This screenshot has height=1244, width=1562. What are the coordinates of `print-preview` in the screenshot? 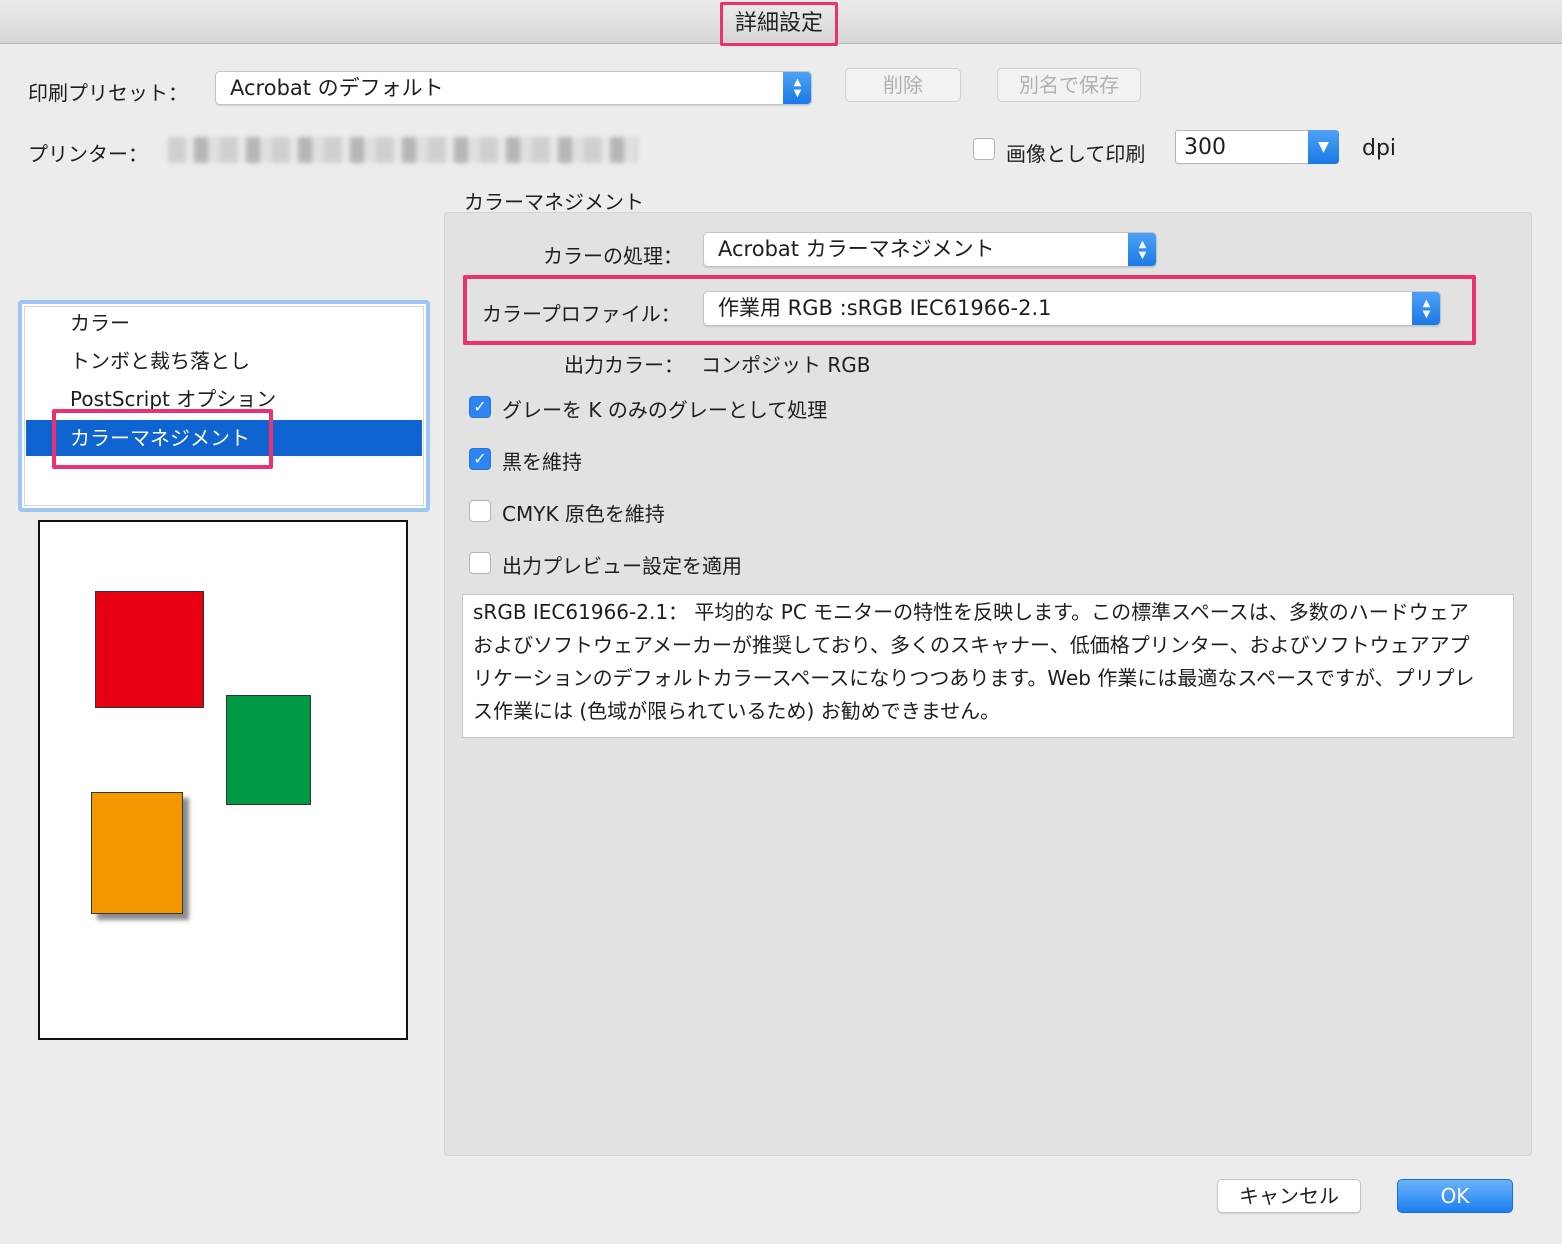 It's located at (223, 780).